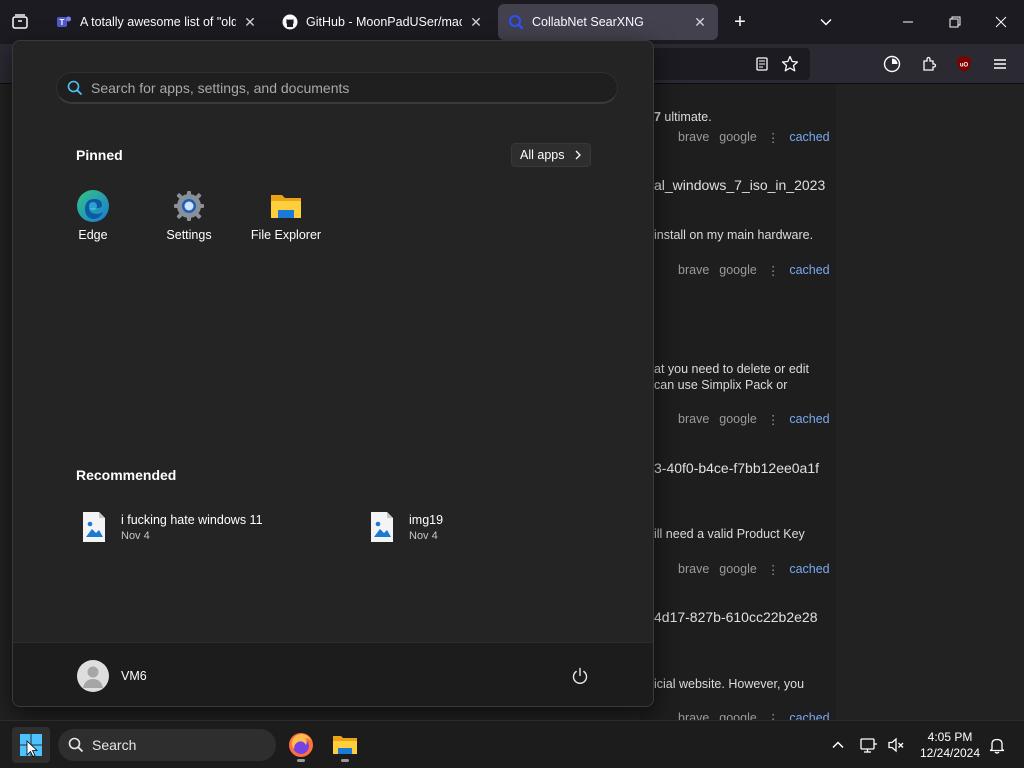  I want to click on sync-clock-icon, so click(892, 64).